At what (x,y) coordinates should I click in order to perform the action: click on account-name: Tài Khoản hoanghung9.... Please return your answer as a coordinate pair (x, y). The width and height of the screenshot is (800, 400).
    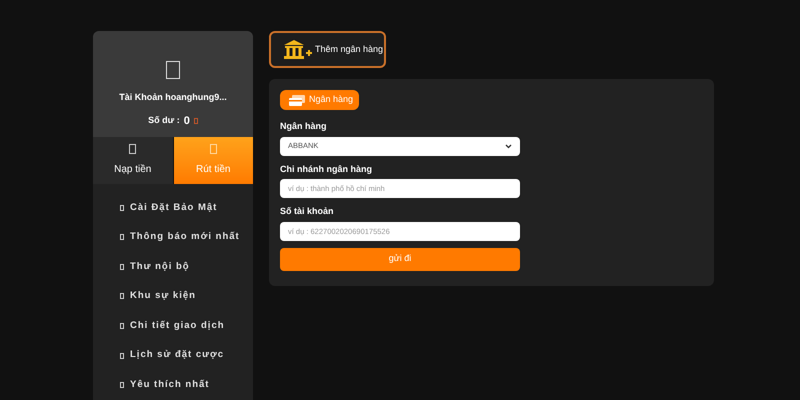
    Looking at the image, I should click on (173, 97).